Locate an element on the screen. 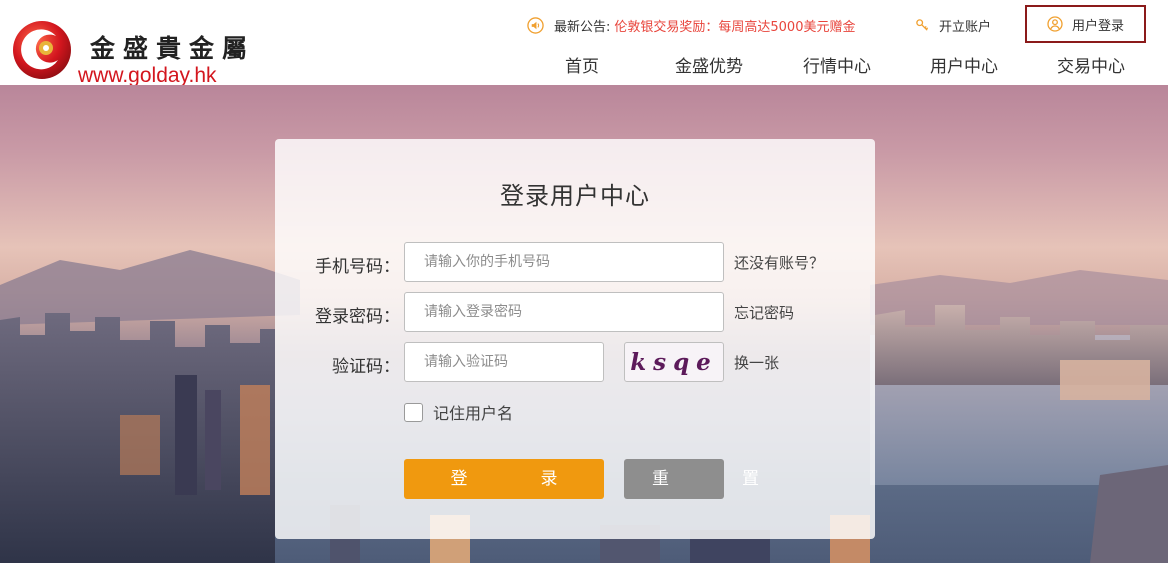  nav-market-center: 行情中心 is located at coordinates (837, 67).